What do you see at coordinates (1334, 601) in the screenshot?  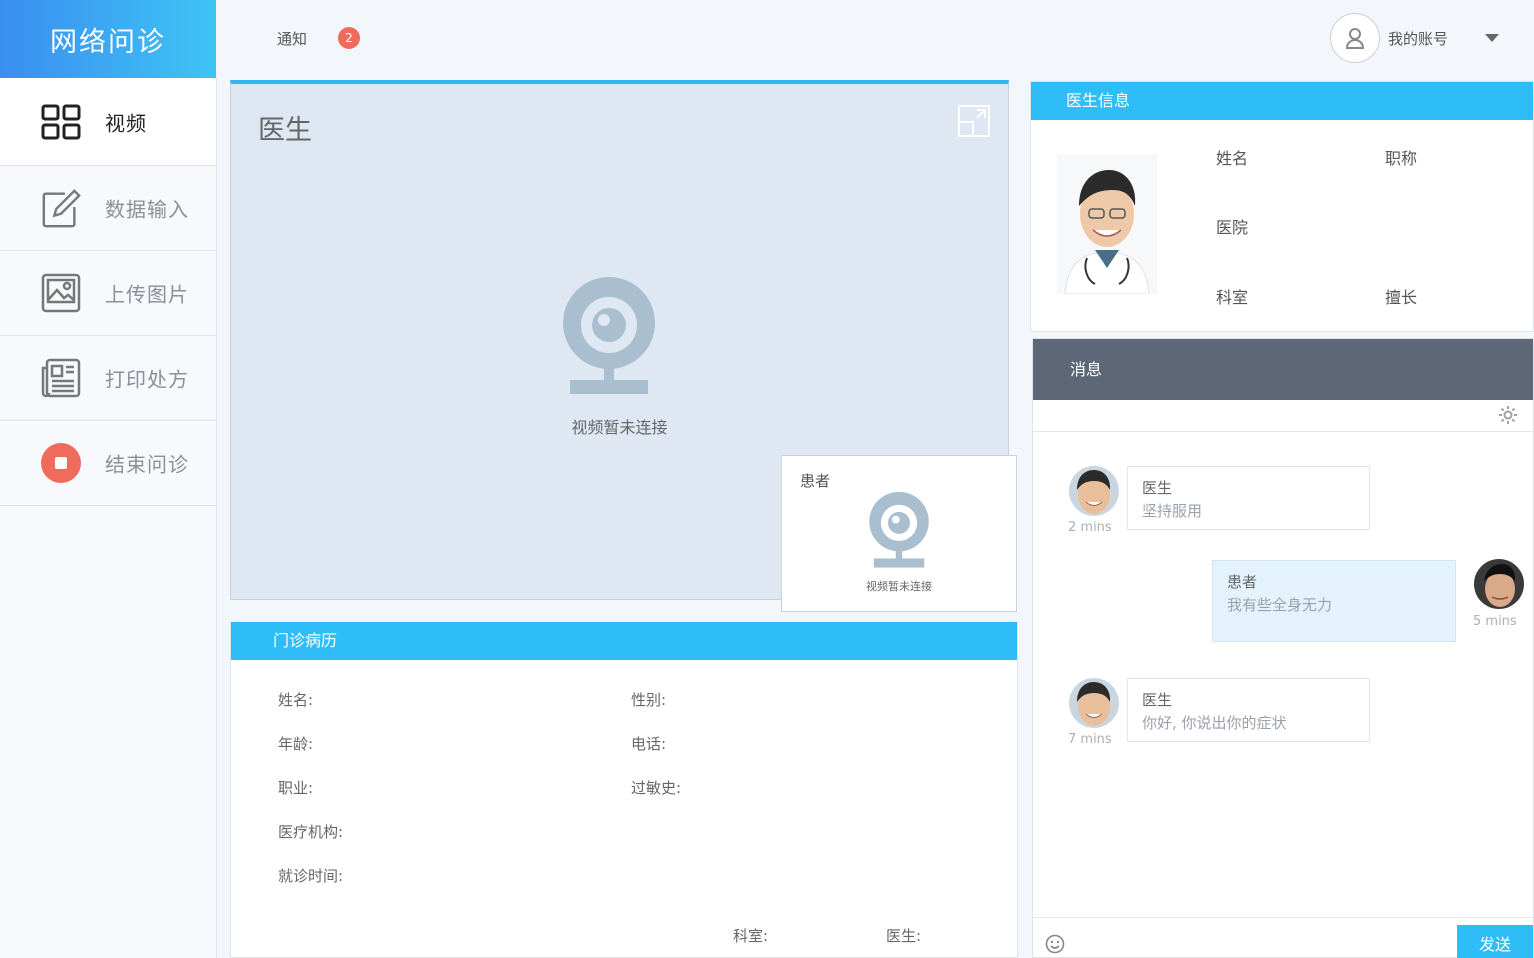 I see `message-bubble: 患者 我有些全身无力` at bounding box center [1334, 601].